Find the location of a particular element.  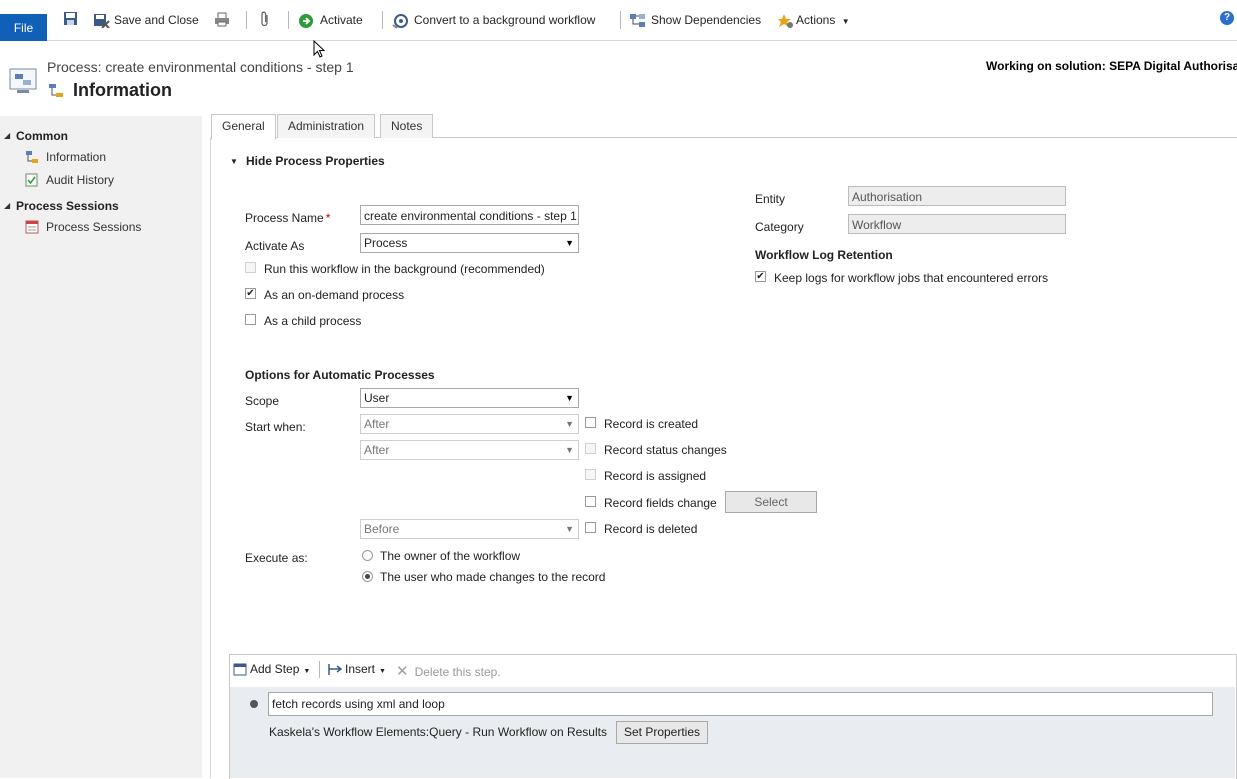

category-field: Workflow is located at coordinates (957, 224).